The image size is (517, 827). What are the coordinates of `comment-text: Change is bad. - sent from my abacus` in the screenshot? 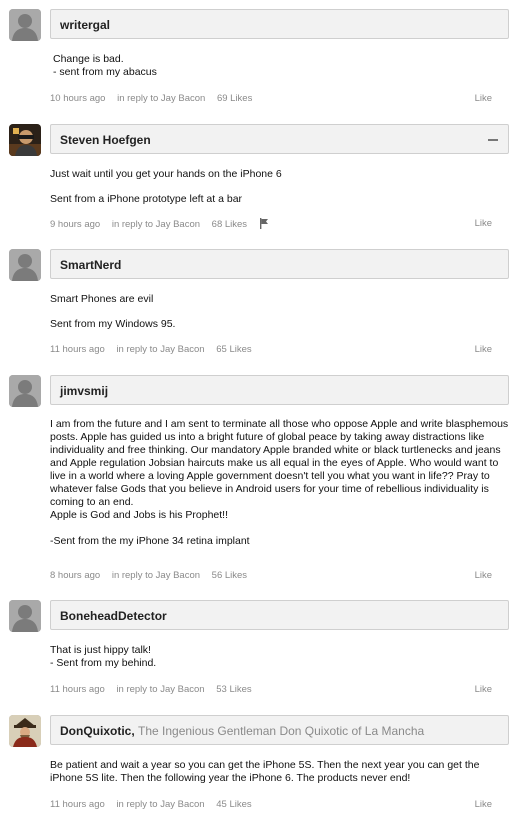 It's located at (105, 65).